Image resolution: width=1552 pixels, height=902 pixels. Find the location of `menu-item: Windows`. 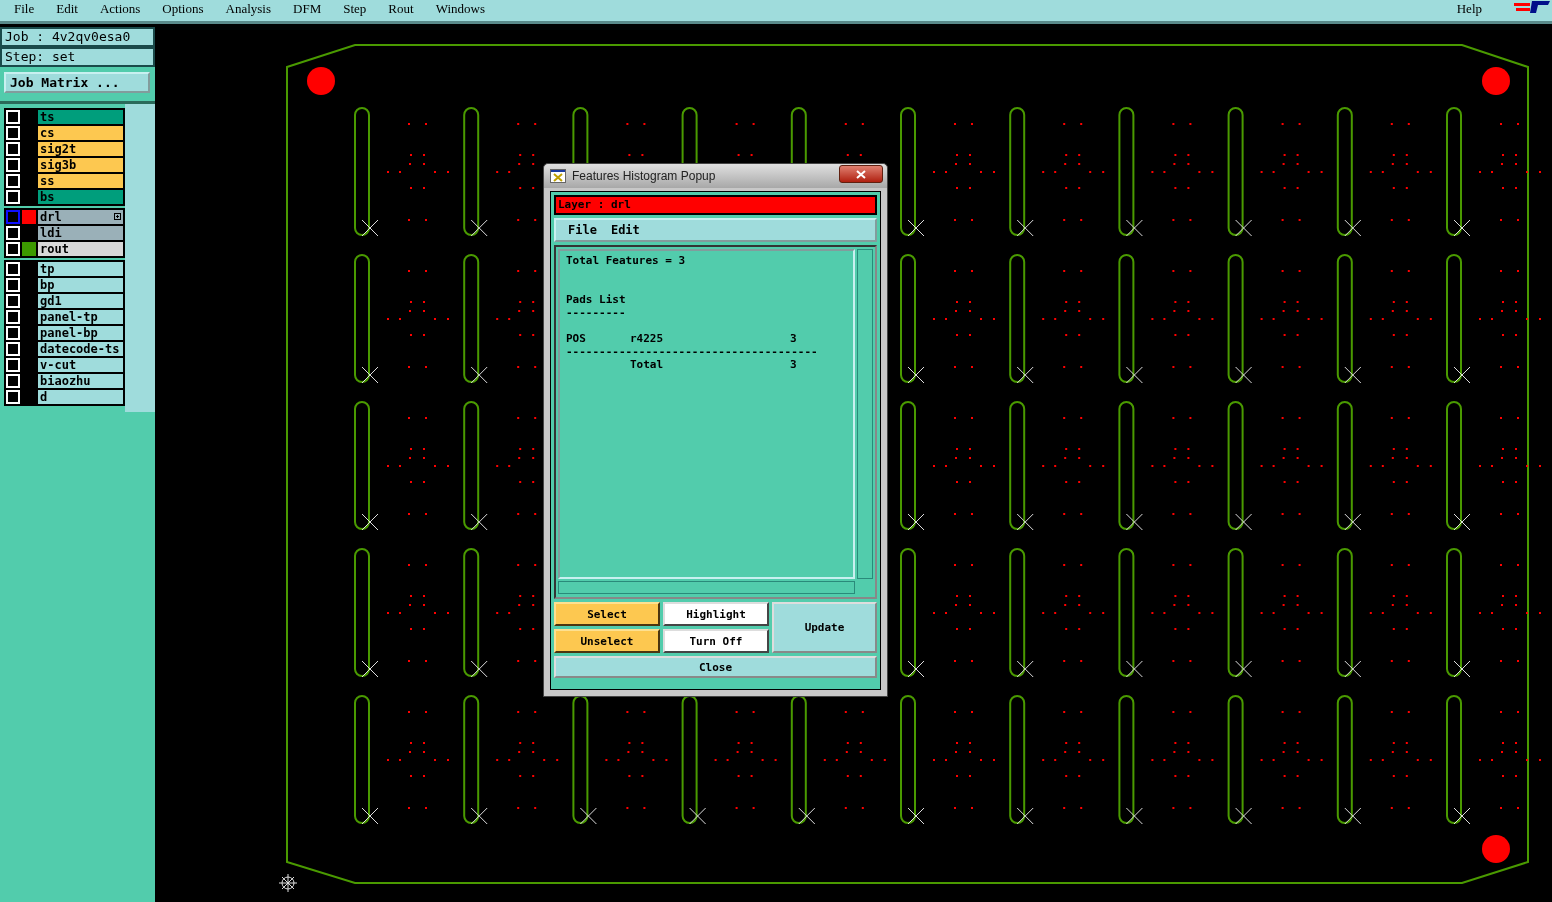

menu-item: Windows is located at coordinates (460, 8).